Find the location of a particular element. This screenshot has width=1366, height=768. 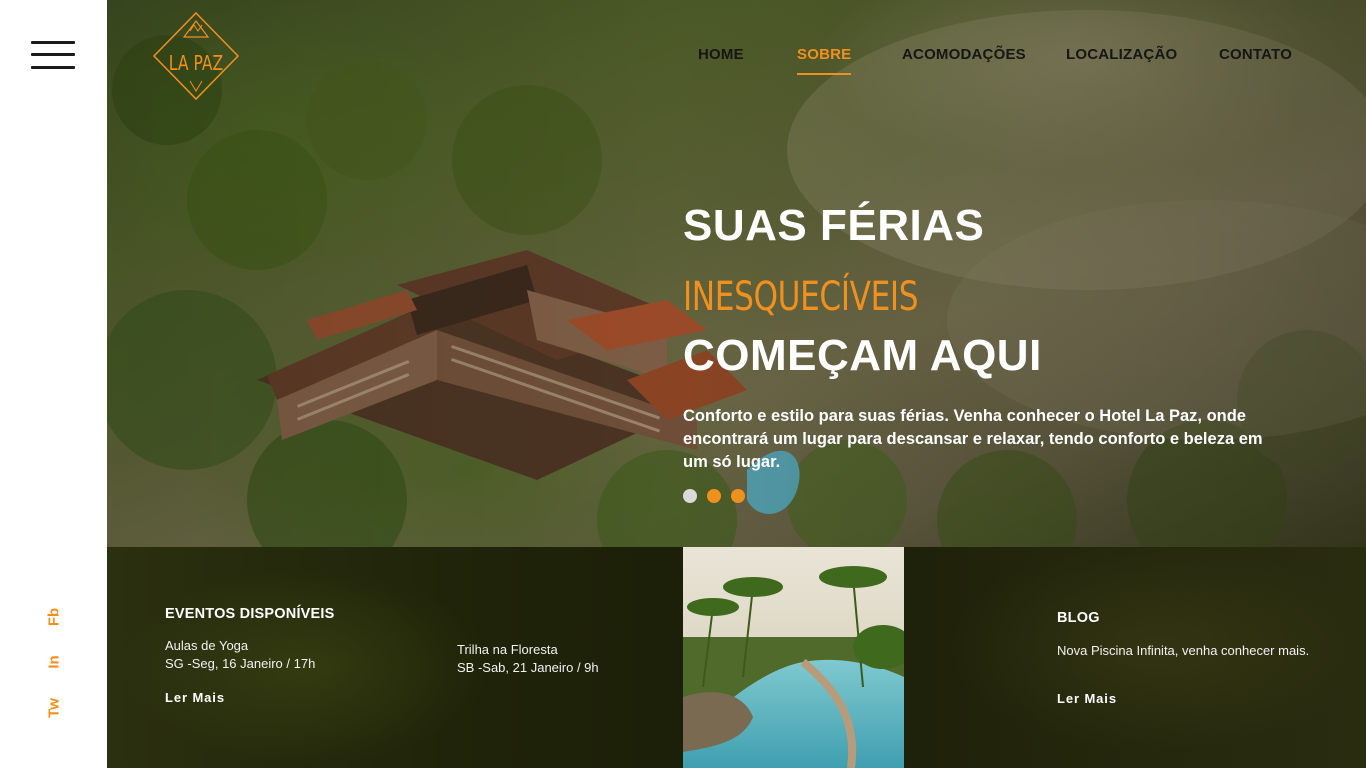

nav-acomodacoes: ACOMODAÇÕES is located at coordinates (964, 54).